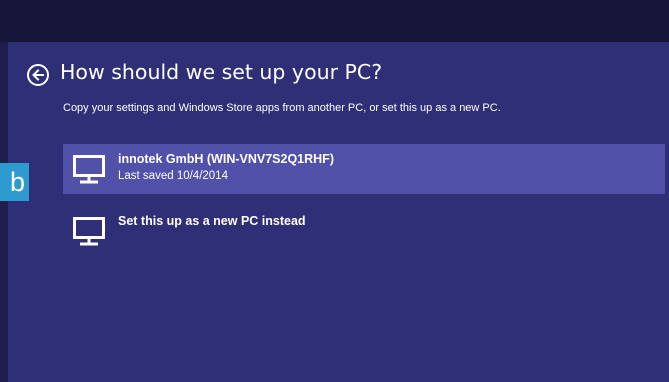  What do you see at coordinates (14, 182) in the screenshot?
I see `step-label-badge: b` at bounding box center [14, 182].